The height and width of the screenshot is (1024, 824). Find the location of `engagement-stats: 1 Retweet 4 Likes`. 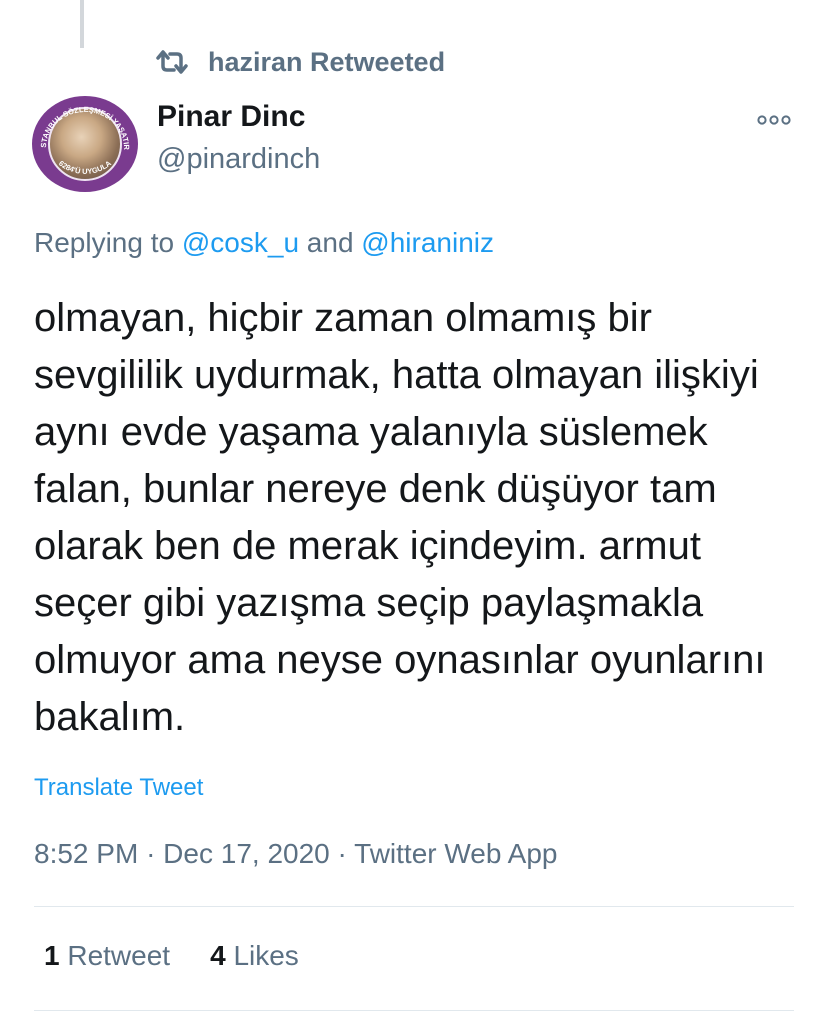

engagement-stats: 1 Retweet 4 Likes is located at coordinates (171, 956).